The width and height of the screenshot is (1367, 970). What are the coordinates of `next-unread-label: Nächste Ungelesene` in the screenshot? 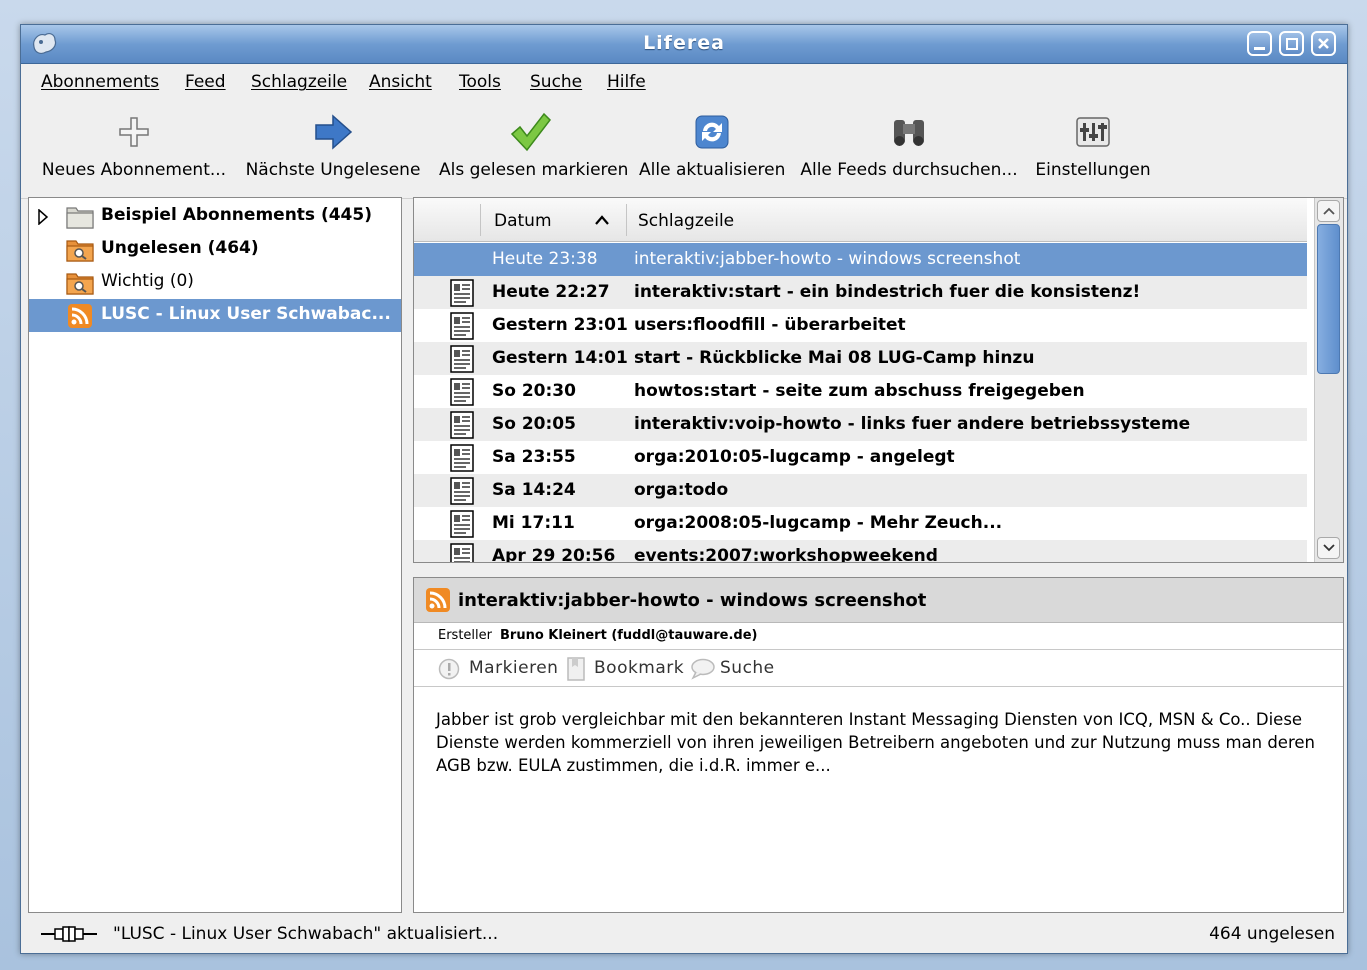 It's located at (333, 170).